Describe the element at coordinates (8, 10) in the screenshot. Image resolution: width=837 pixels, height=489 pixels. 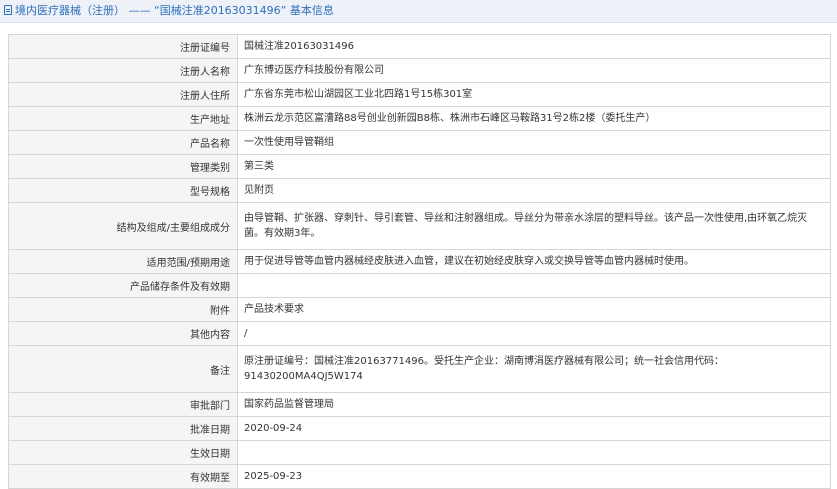
I see `document-icon` at that location.